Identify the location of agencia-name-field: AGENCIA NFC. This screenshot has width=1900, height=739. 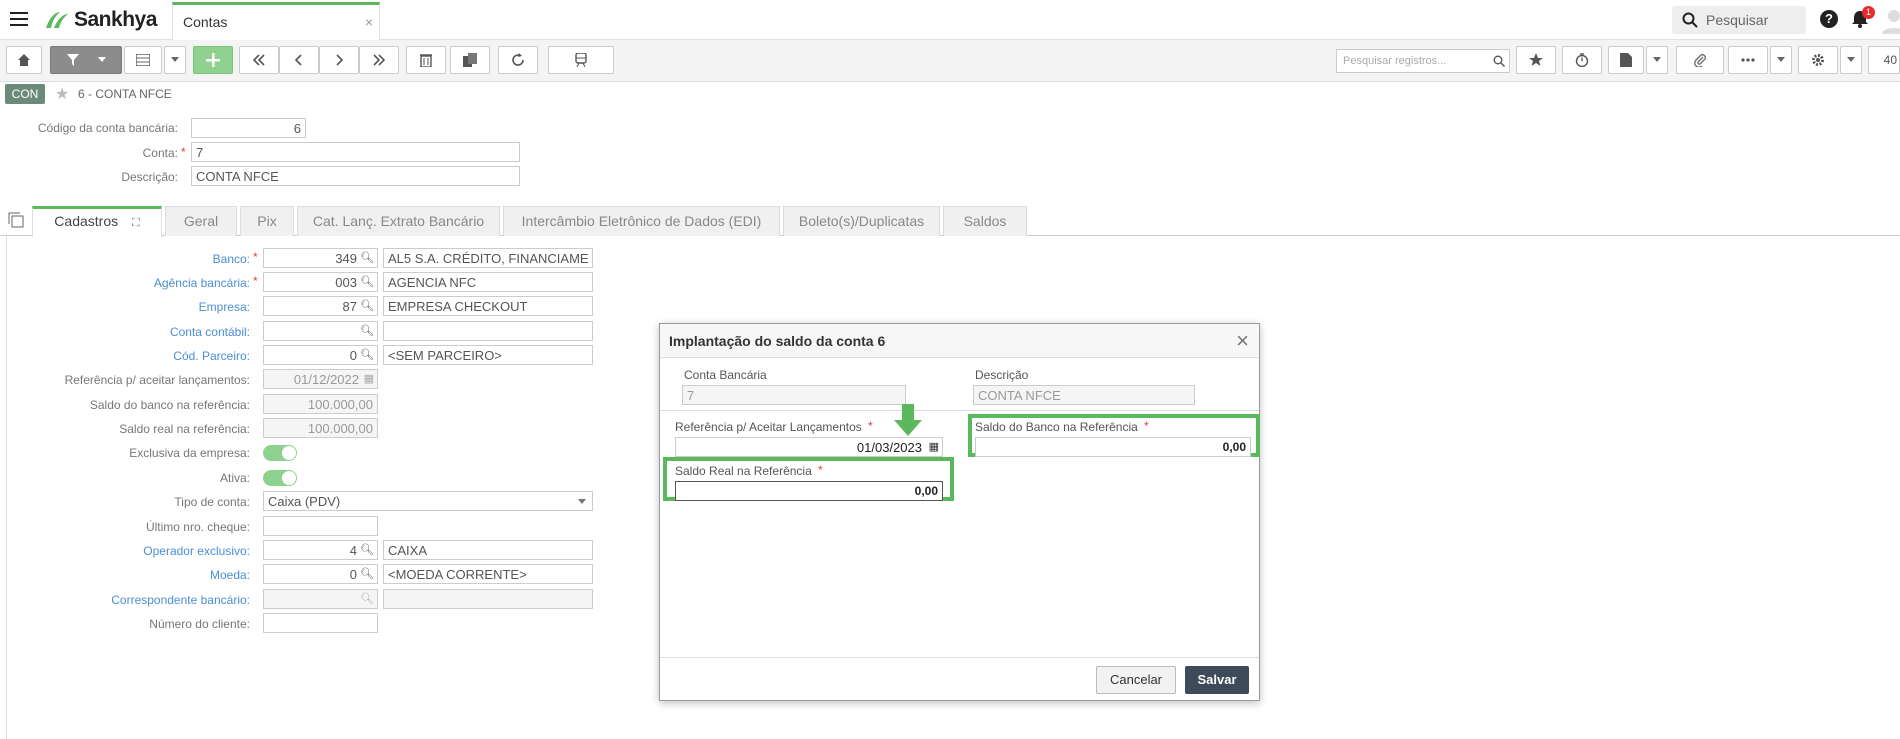
(488, 282).